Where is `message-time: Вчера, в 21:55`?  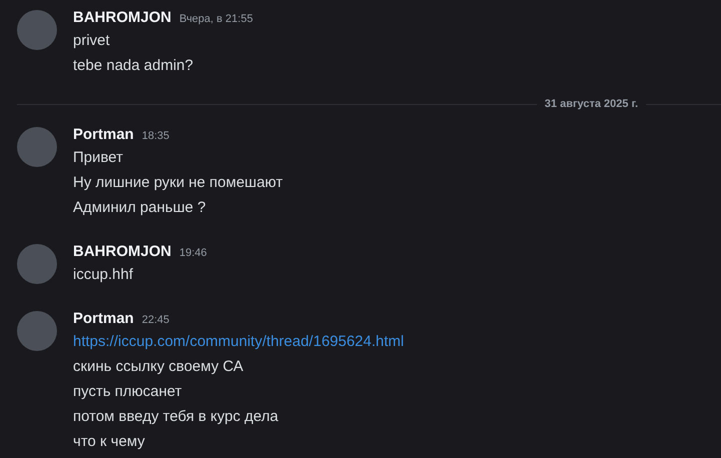
message-time: Вчера, в 21:55 is located at coordinates (216, 19).